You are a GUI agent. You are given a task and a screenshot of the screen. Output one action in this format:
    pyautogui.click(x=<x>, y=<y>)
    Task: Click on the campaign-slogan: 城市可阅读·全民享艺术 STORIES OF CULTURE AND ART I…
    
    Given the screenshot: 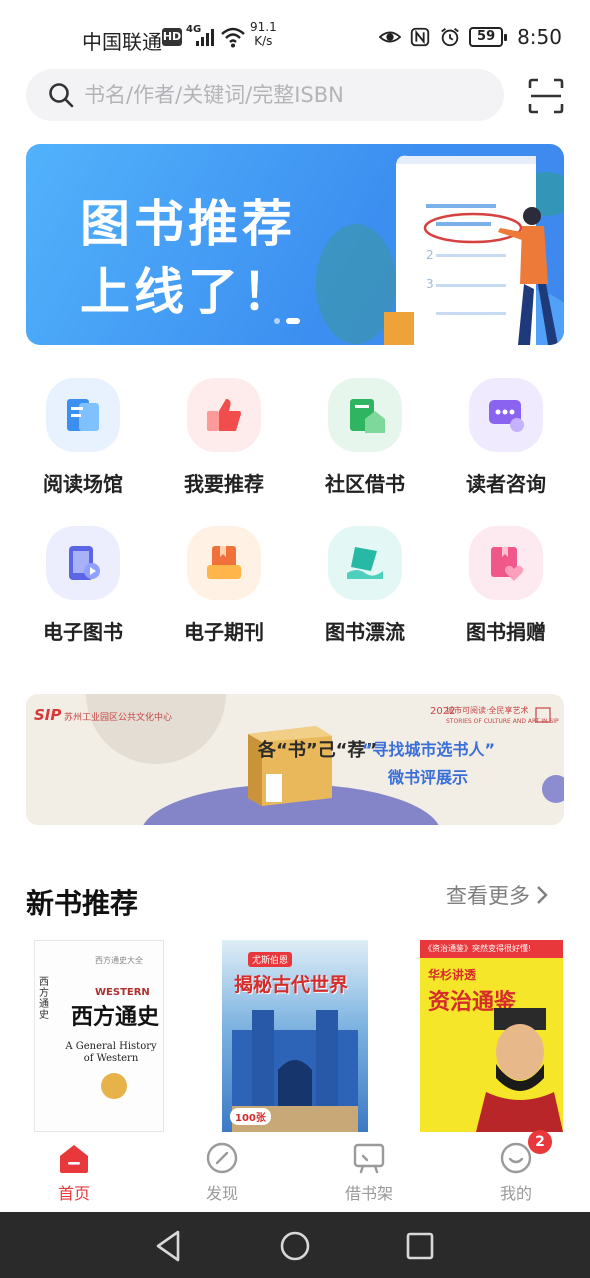 What is the action you would take?
    pyautogui.click(x=502, y=716)
    